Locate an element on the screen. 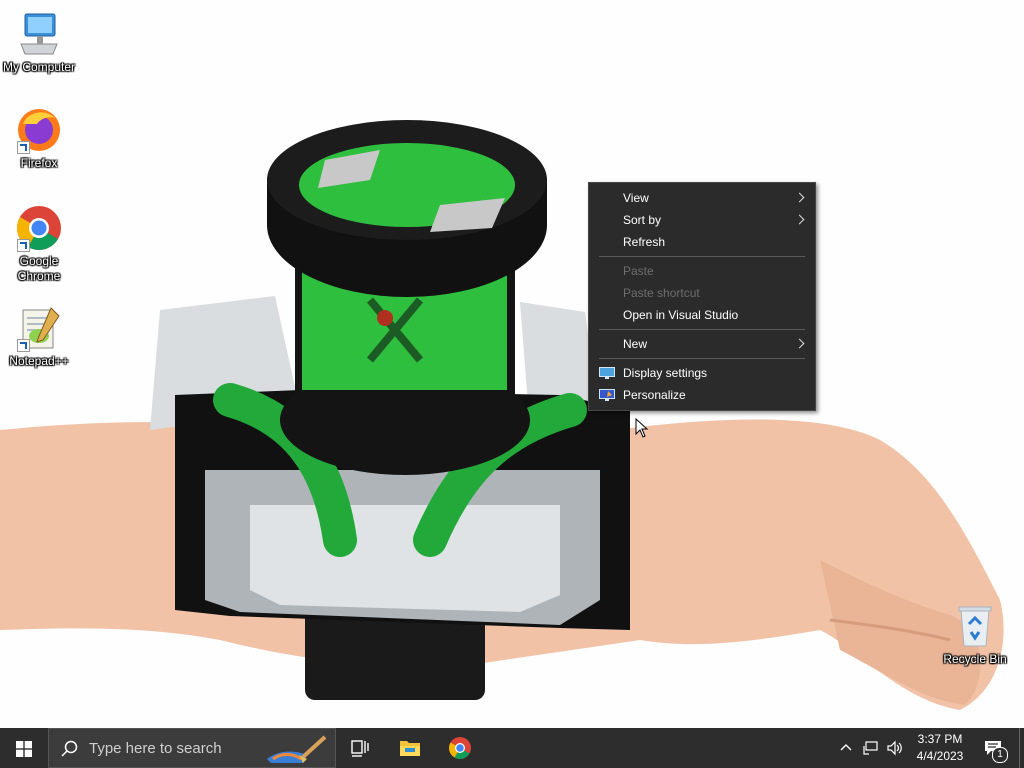 The height and width of the screenshot is (768, 1024). network-icon is located at coordinates (870, 748).